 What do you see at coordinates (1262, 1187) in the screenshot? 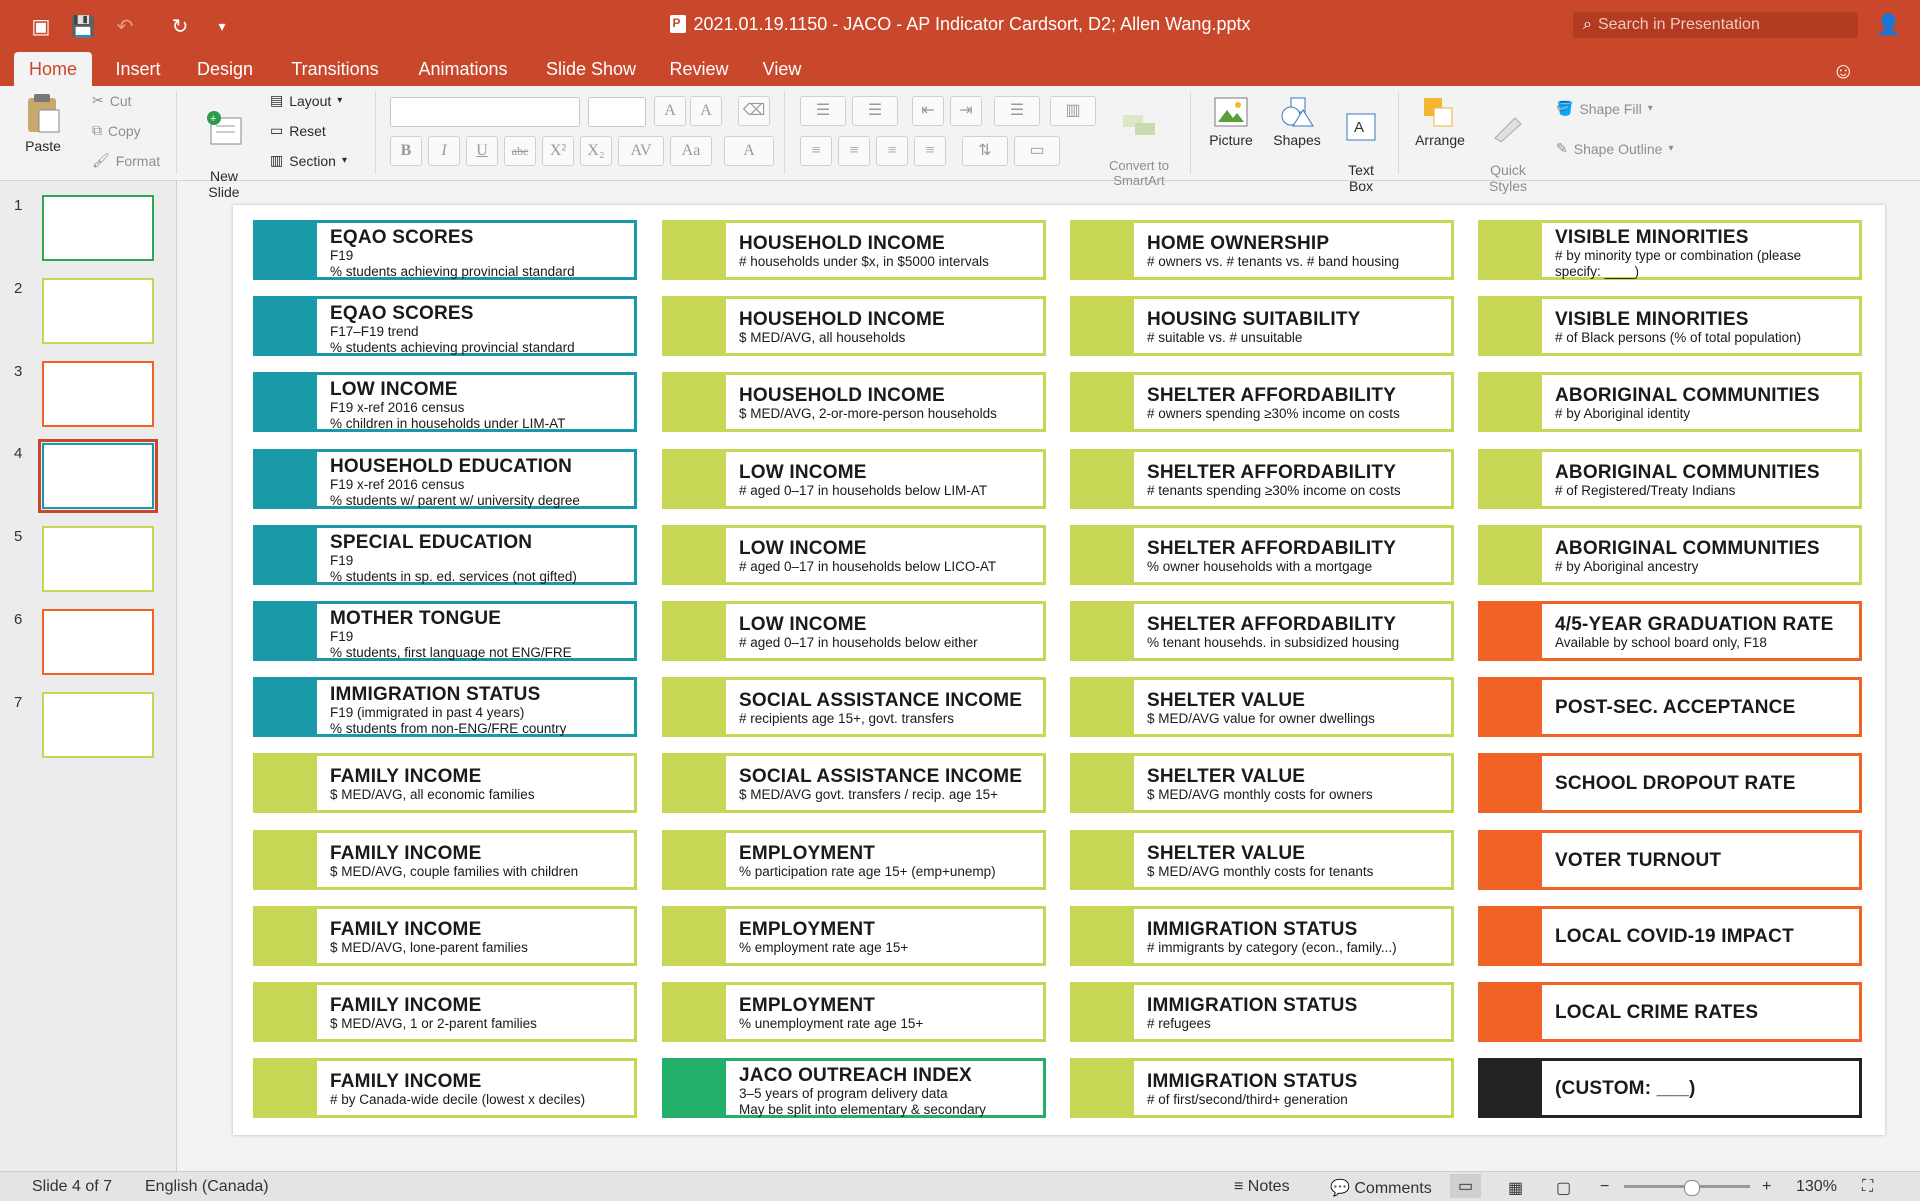
I see `notes-button: ≡ Notes` at bounding box center [1262, 1187].